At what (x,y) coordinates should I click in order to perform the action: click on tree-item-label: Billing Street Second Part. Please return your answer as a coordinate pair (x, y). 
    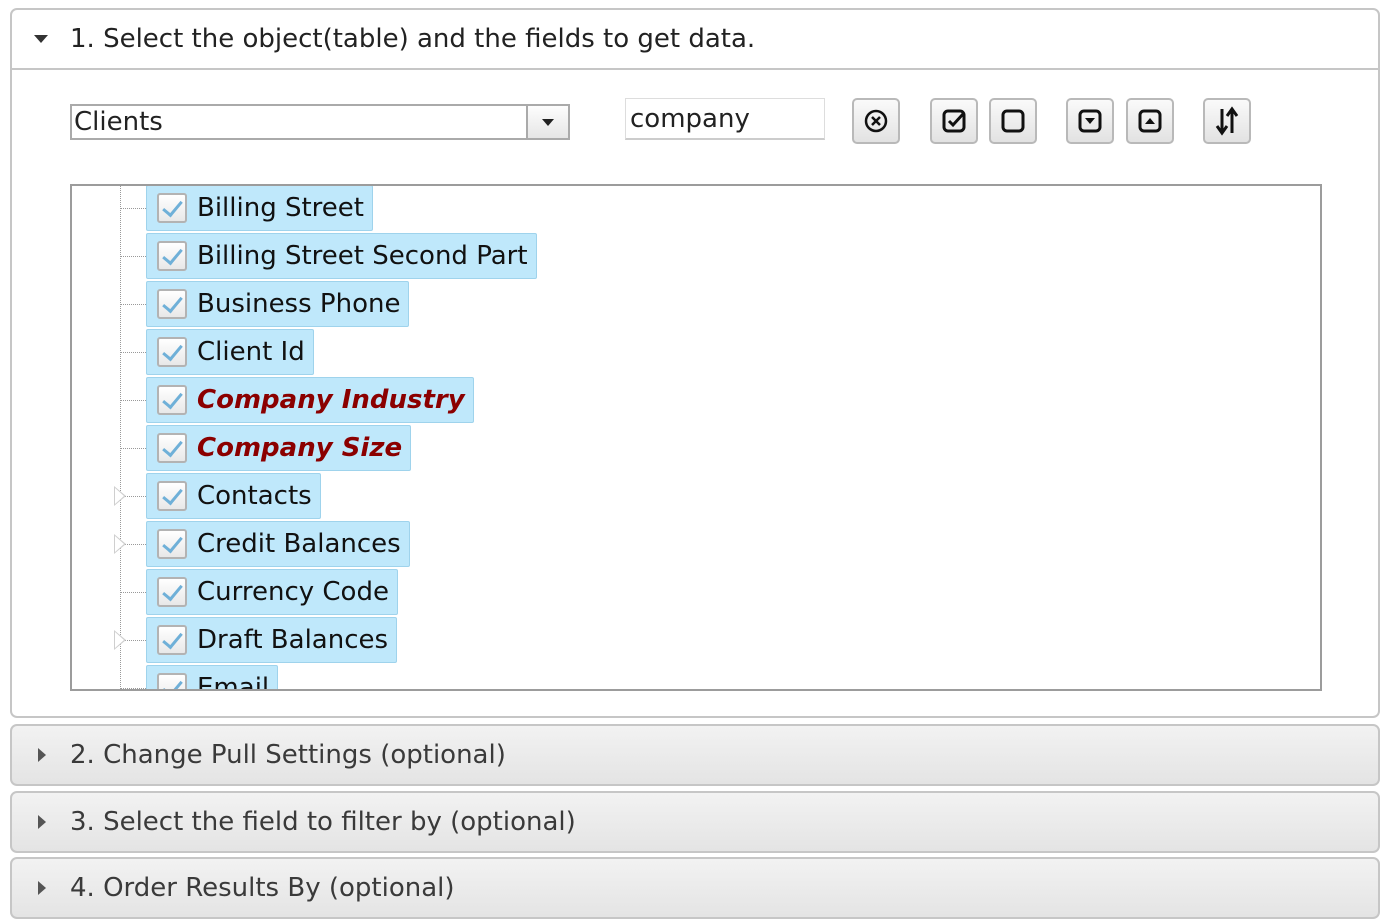
    Looking at the image, I should click on (362, 256).